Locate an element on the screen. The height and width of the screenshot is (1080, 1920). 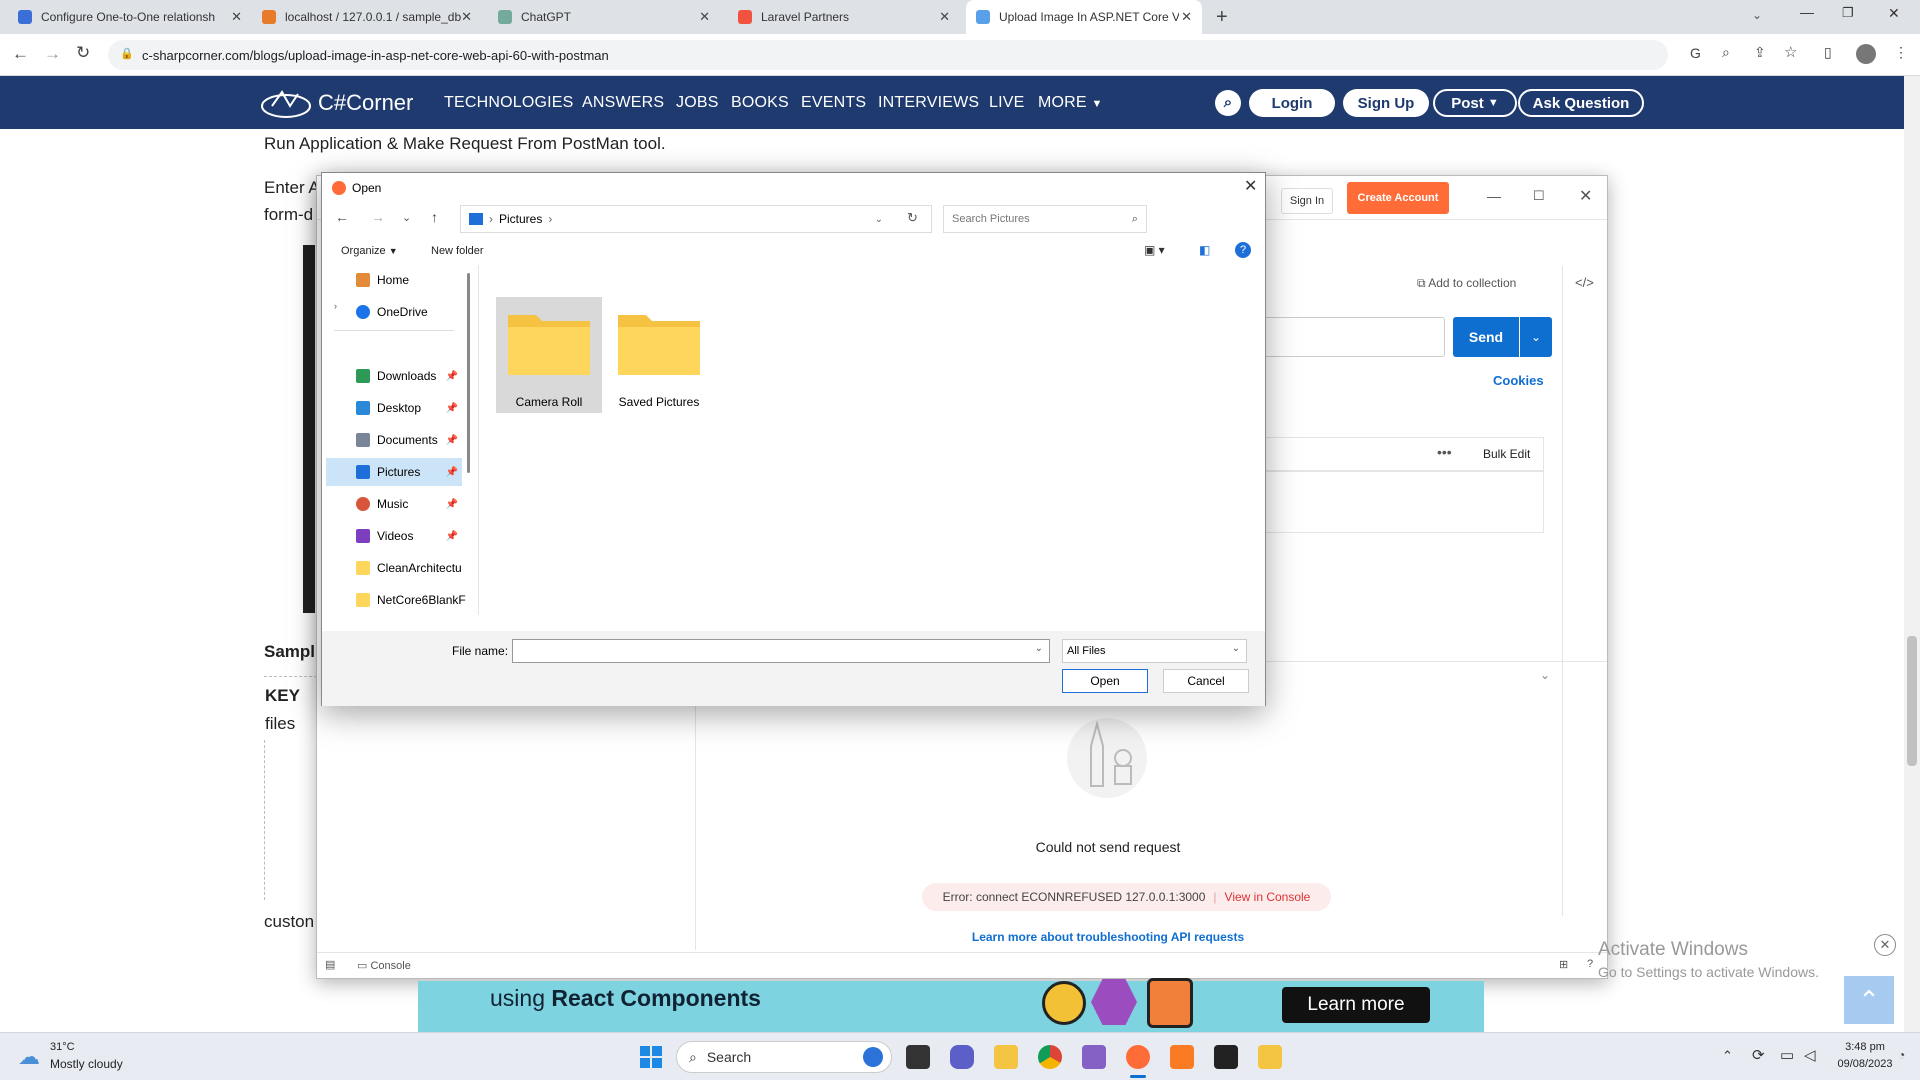
search-pictures-input: Search Pictures ⌕ is located at coordinates (1045, 219).